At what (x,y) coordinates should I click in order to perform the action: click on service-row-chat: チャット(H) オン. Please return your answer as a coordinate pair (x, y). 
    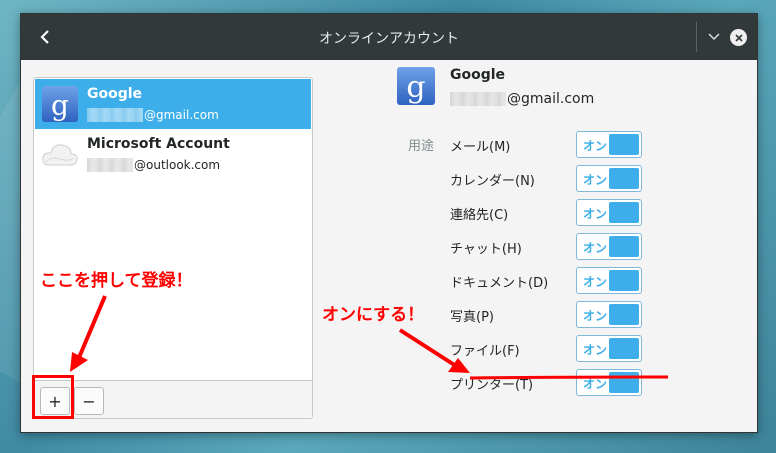
    Looking at the image, I should click on (565, 247).